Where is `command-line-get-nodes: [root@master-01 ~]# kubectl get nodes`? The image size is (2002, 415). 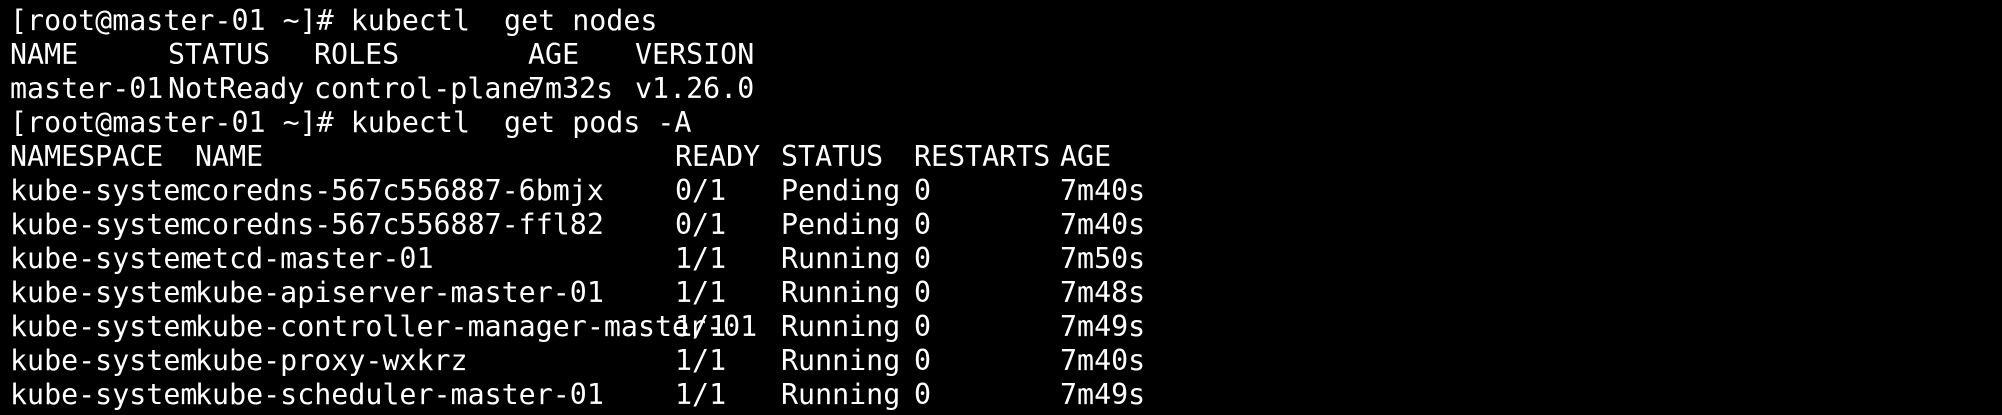 command-line-get-nodes: [root@master-01 ~]# kubectl get nodes is located at coordinates (1006, 21).